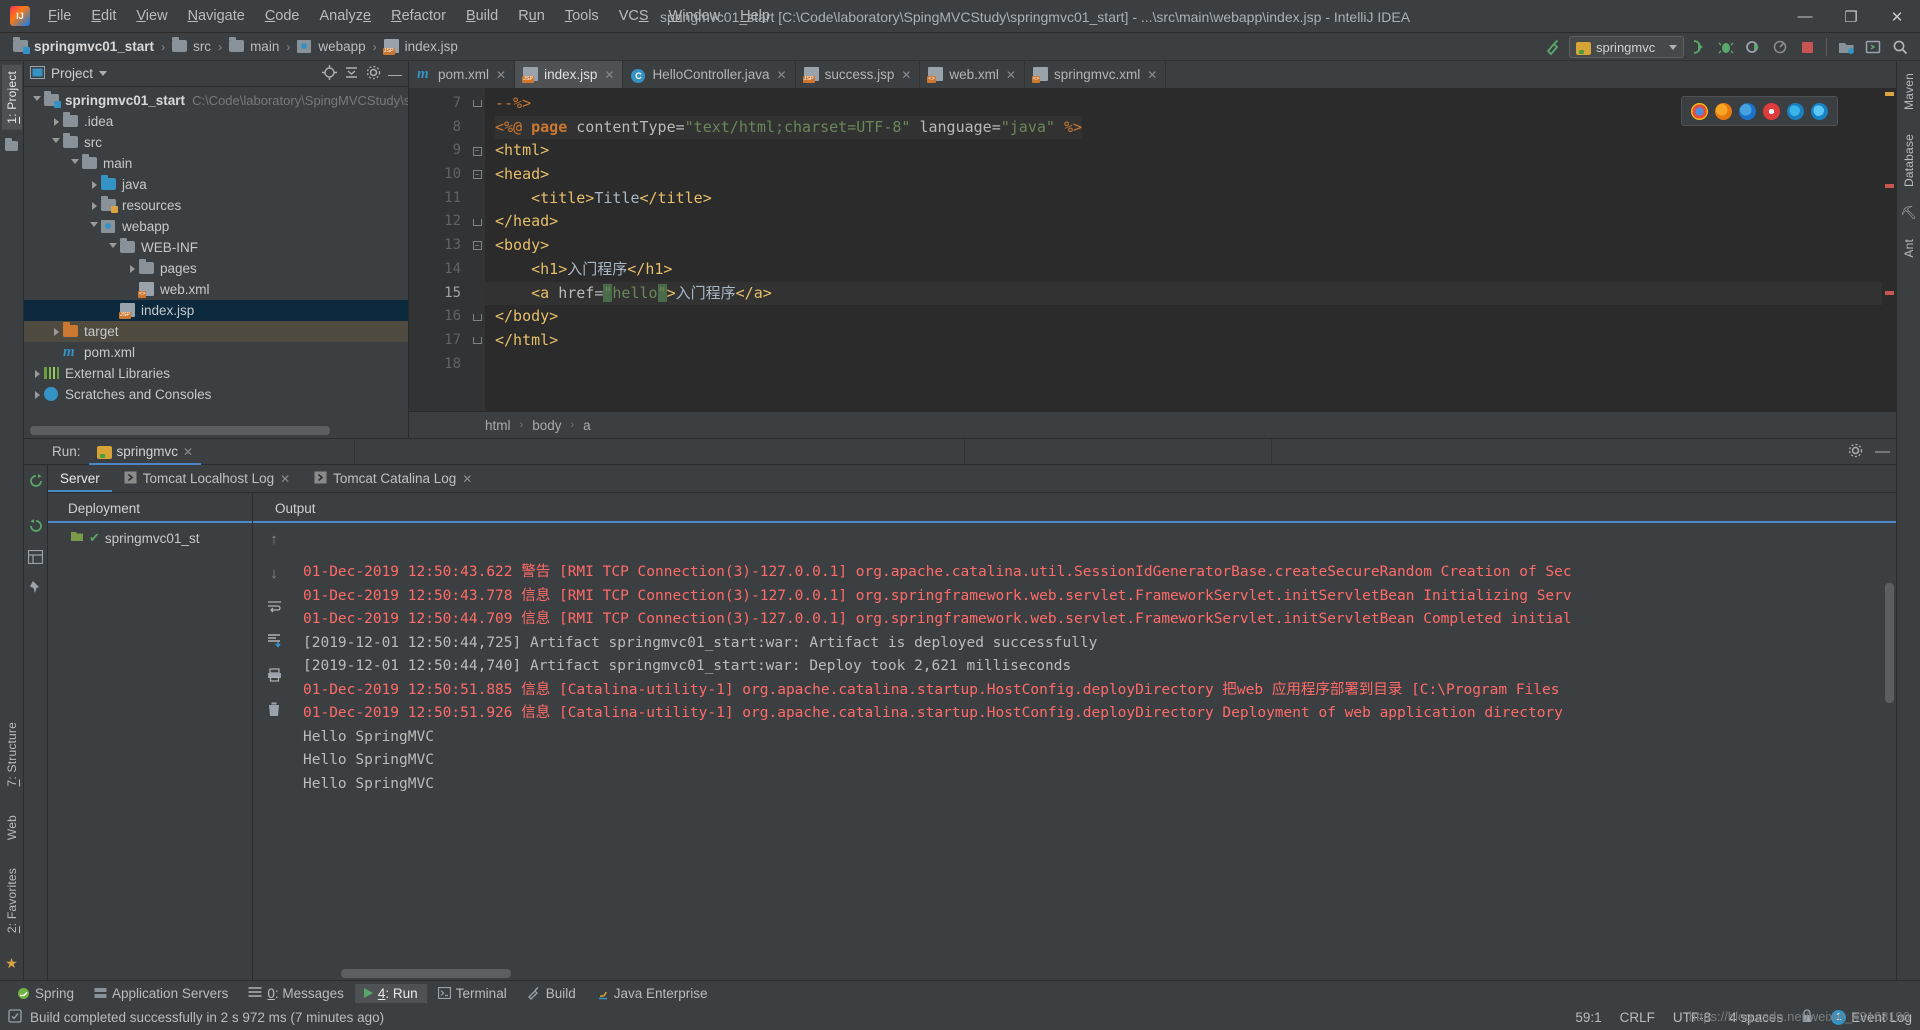 This screenshot has width=1920, height=1030. Describe the element at coordinates (216, 373) in the screenshot. I see `tree-node-external-libraries: External Libraries` at that location.